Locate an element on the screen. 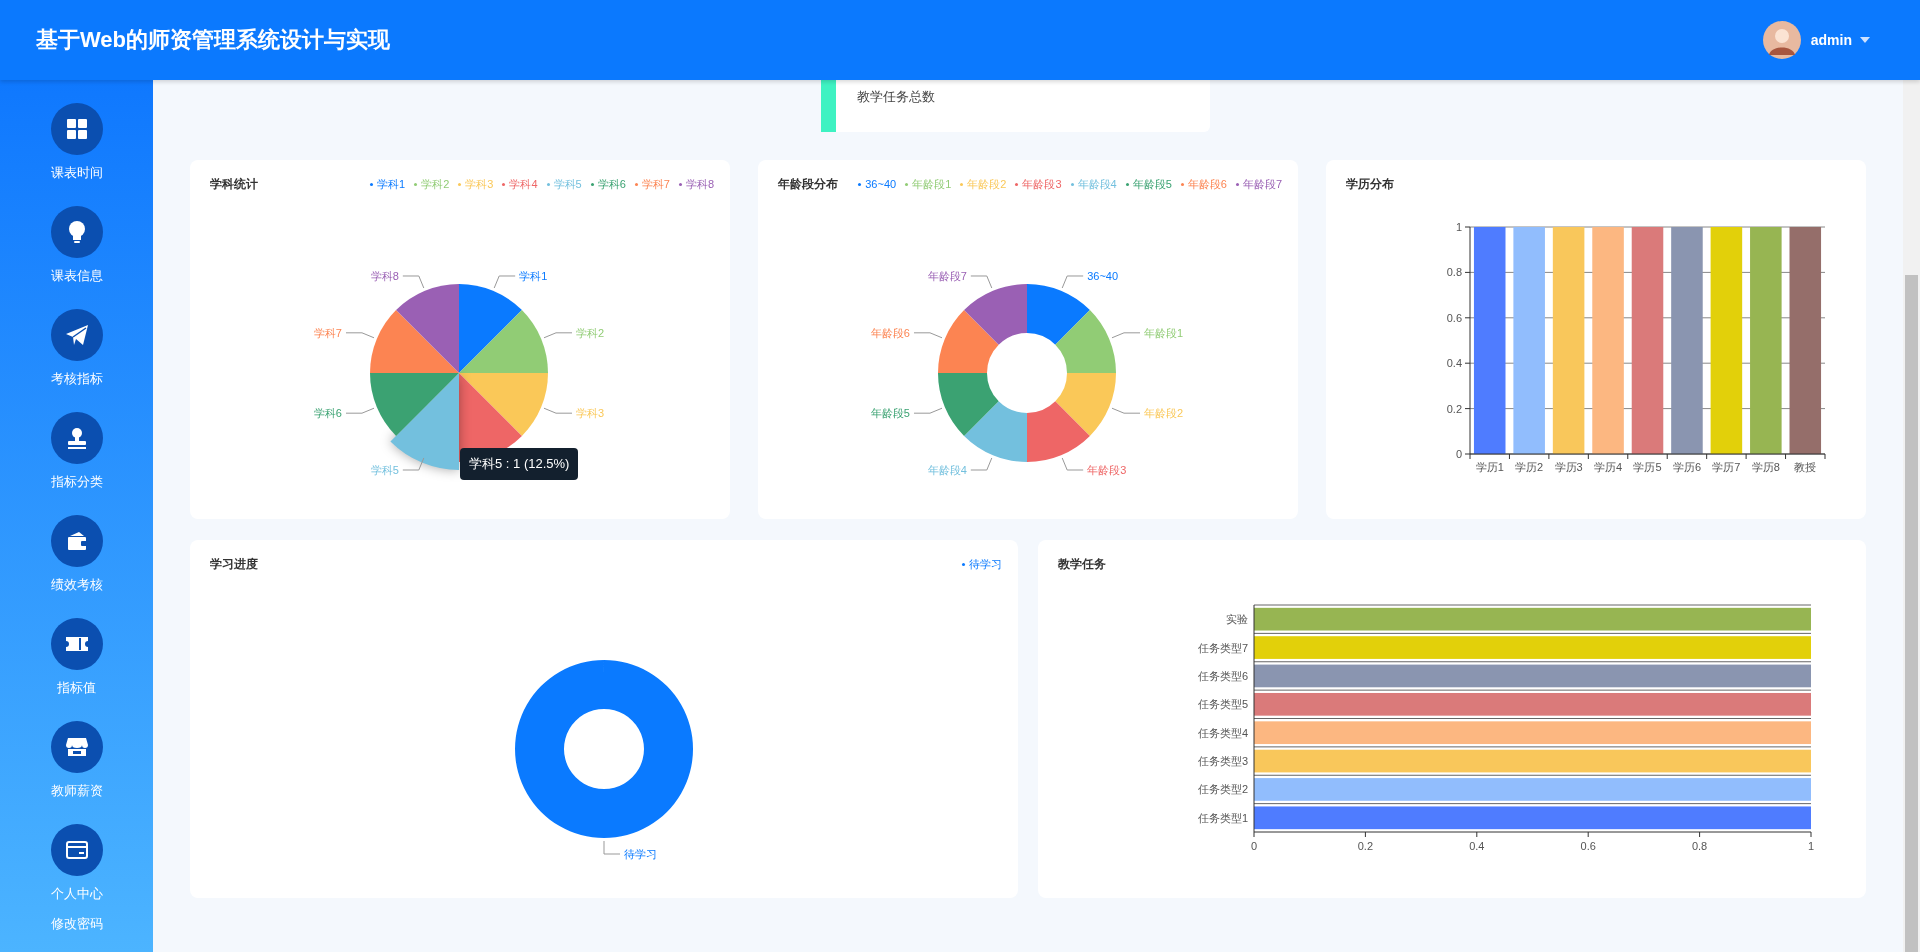 This screenshot has height=952, width=1920. nav-label: 指标值 is located at coordinates (76, 688).